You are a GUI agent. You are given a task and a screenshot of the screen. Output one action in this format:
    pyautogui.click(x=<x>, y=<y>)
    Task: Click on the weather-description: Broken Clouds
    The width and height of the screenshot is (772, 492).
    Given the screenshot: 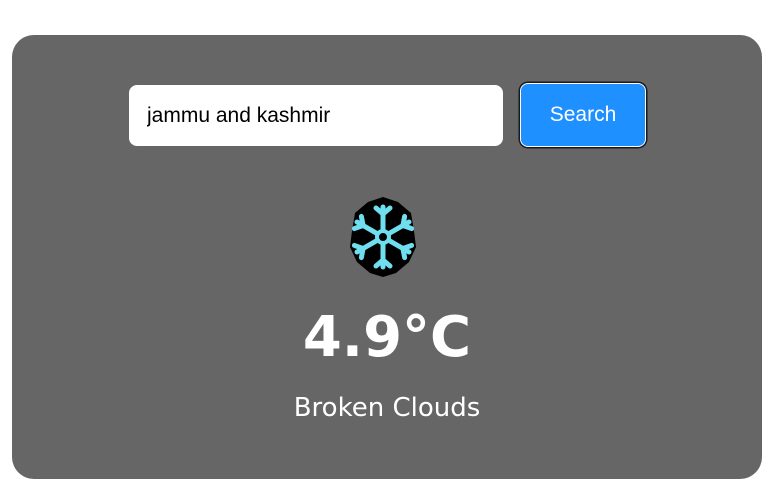 What is the action you would take?
    pyautogui.click(x=387, y=408)
    